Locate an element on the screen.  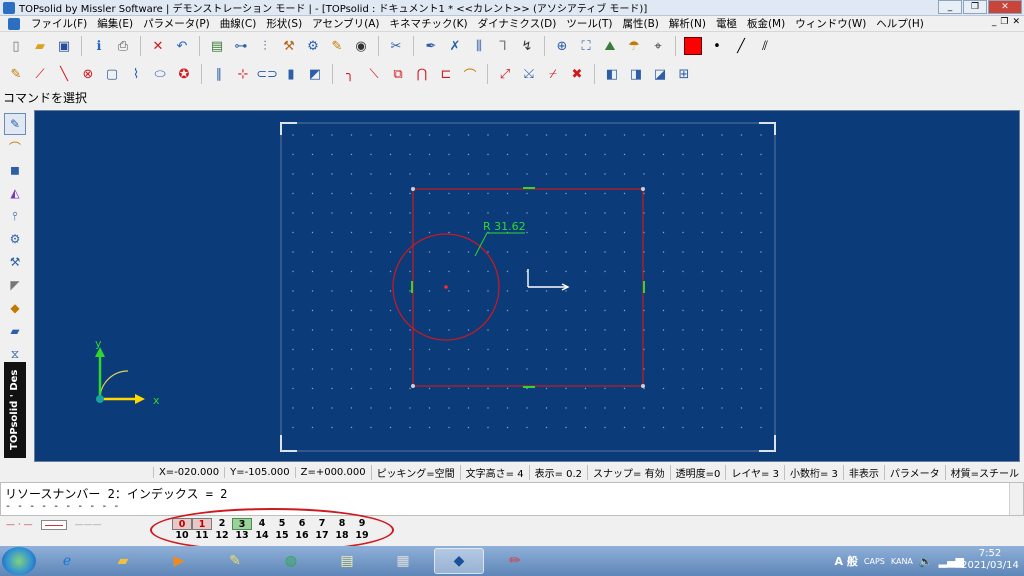
zoom-icon: ⊕ is located at coordinates (562, 46).